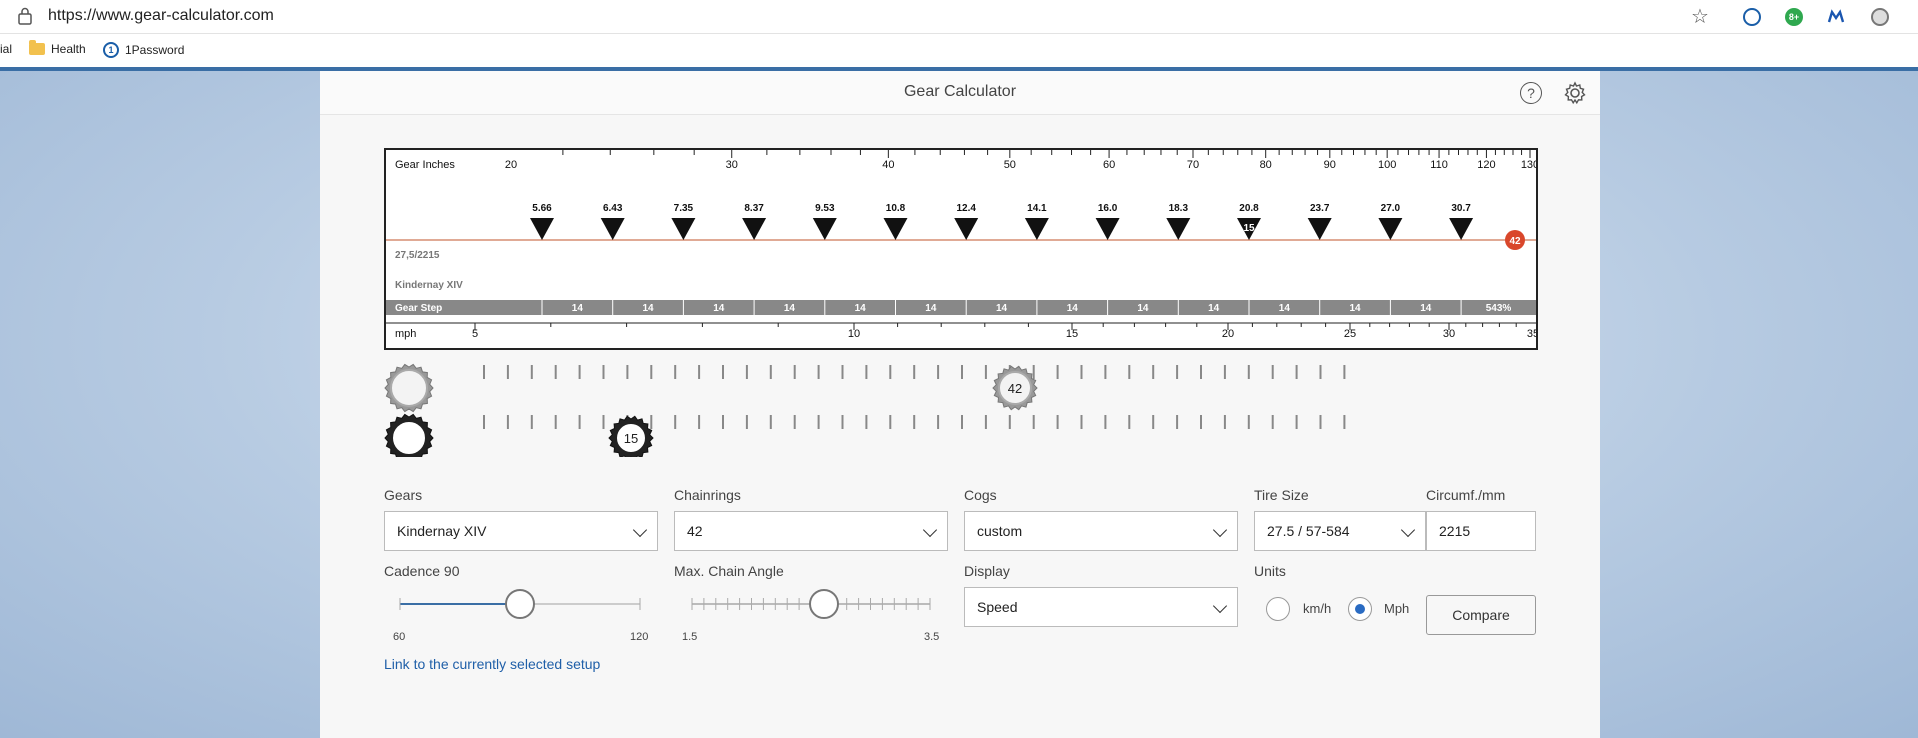  I want to click on bookmark-item: ial, so click(6, 49).